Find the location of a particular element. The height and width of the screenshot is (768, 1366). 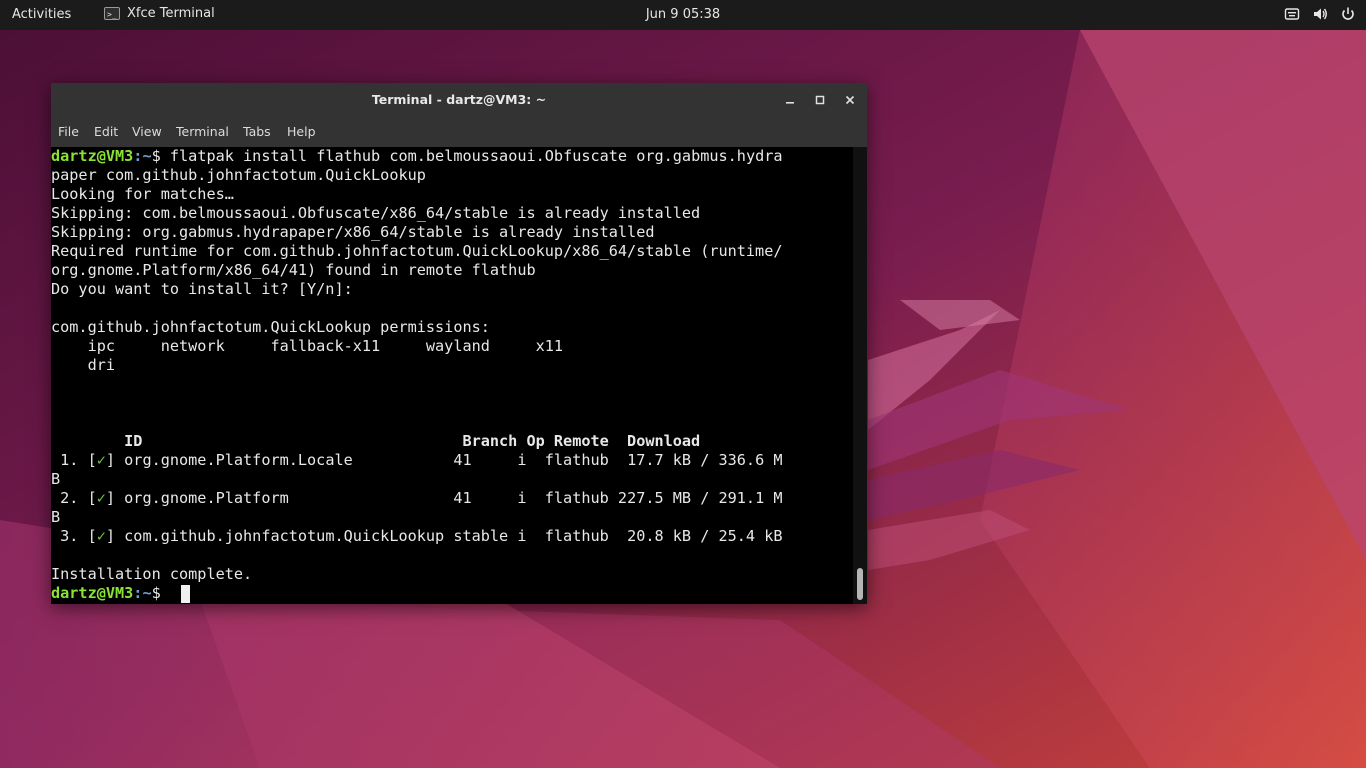

row-number: 1. [ is located at coordinates (74, 460).